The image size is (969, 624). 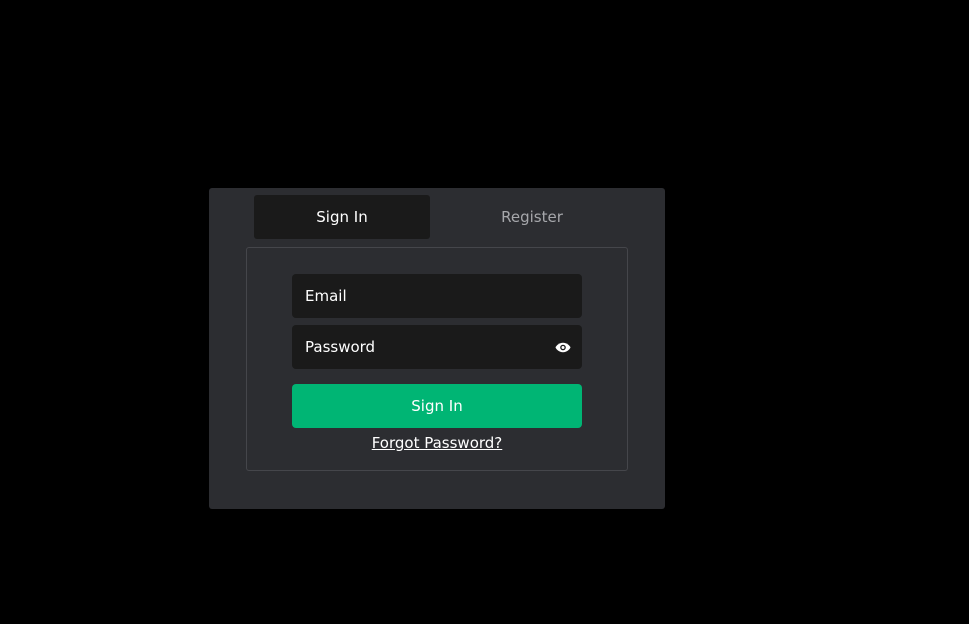 I want to click on forgot-password-link: Forgot Password?, so click(x=437, y=443).